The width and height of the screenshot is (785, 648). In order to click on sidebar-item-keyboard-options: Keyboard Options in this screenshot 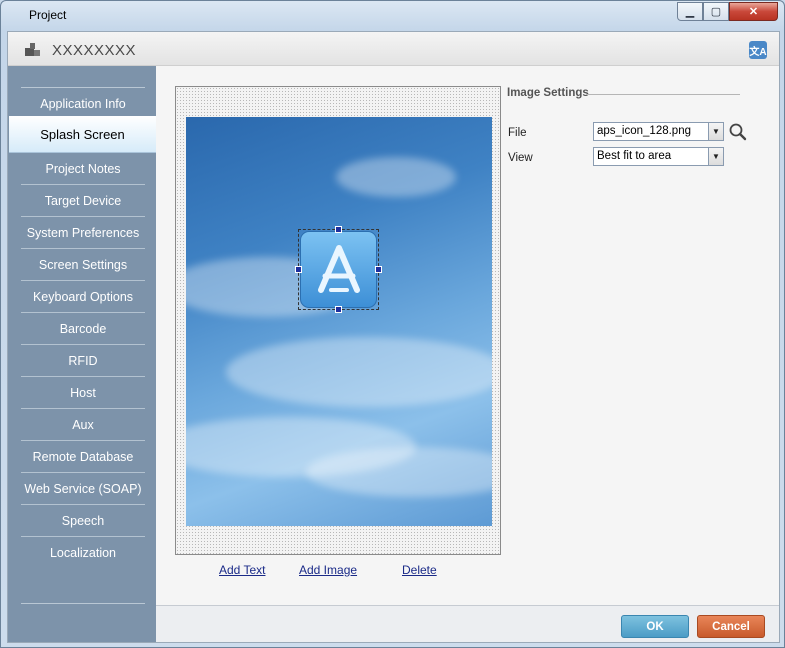, I will do `click(83, 297)`.